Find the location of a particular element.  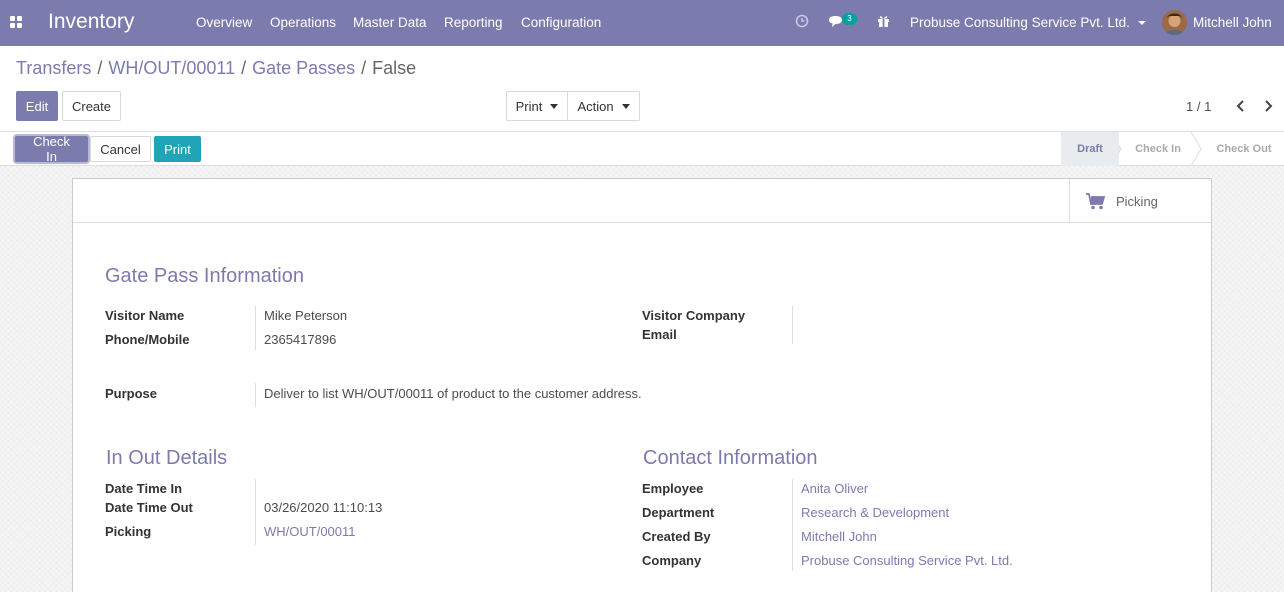

created-by-link: Mitchell John is located at coordinates (839, 536).